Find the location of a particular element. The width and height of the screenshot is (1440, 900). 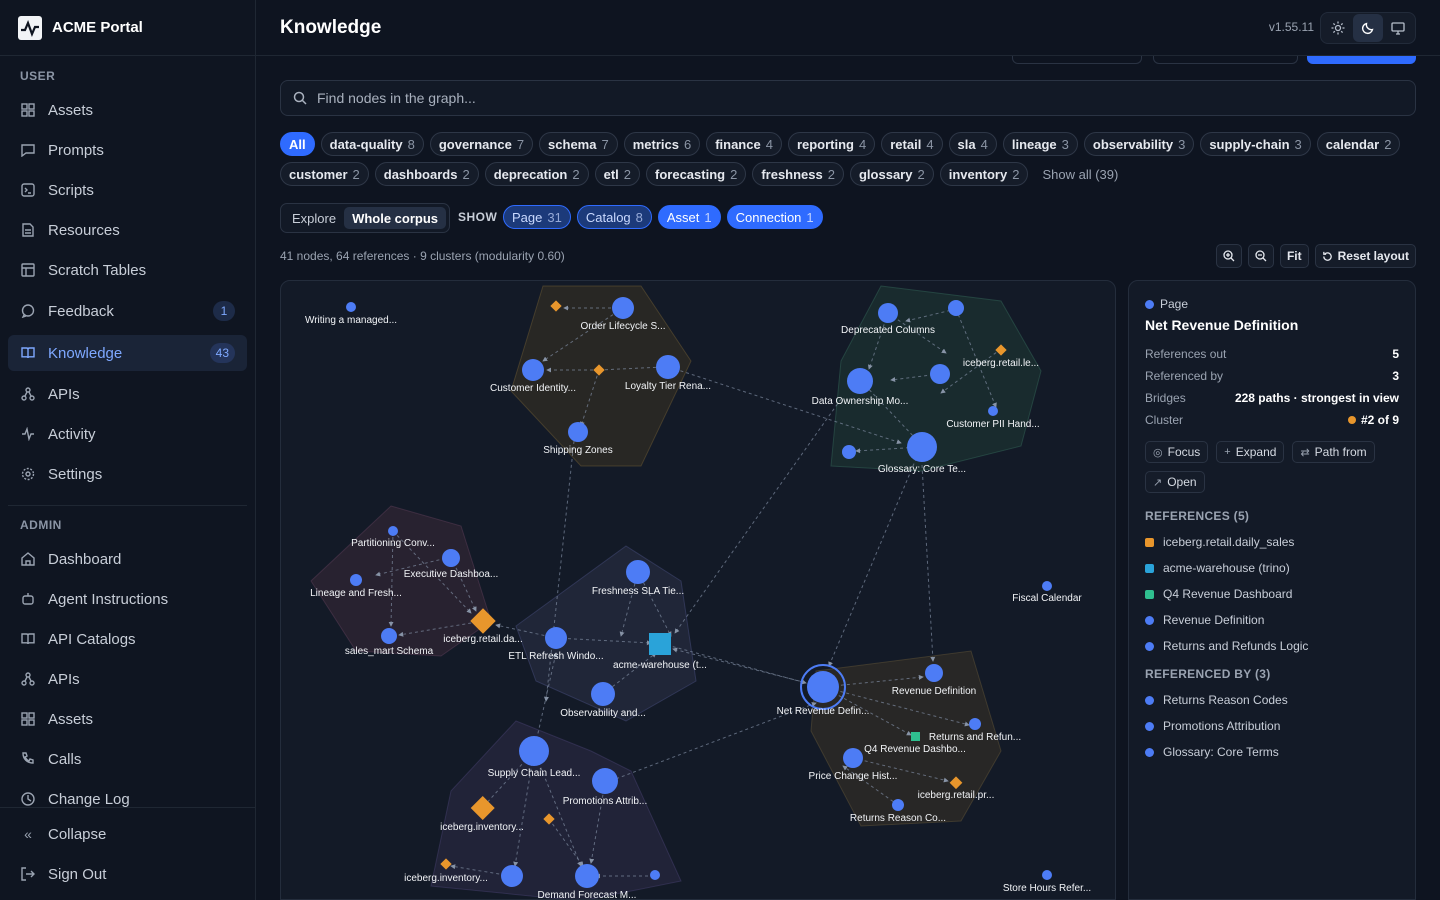

moon-icon is located at coordinates (1368, 28).